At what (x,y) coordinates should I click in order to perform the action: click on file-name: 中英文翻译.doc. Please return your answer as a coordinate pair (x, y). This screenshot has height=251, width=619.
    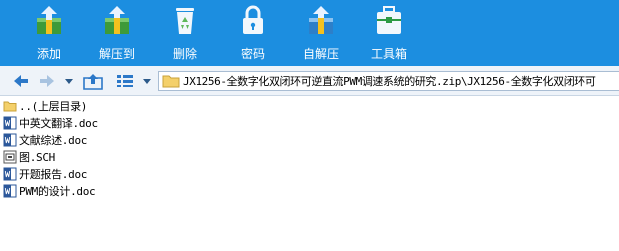
    Looking at the image, I should click on (58, 123).